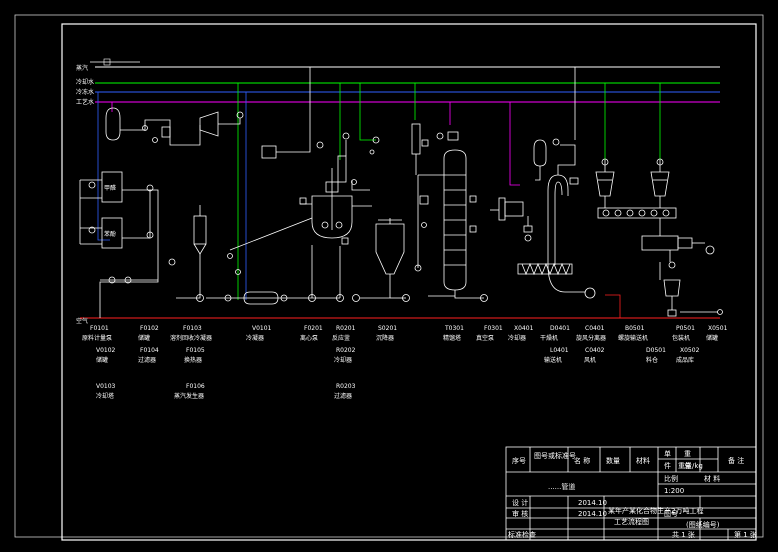  I want to click on tb-date-1: 2014.10, so click(592, 503).